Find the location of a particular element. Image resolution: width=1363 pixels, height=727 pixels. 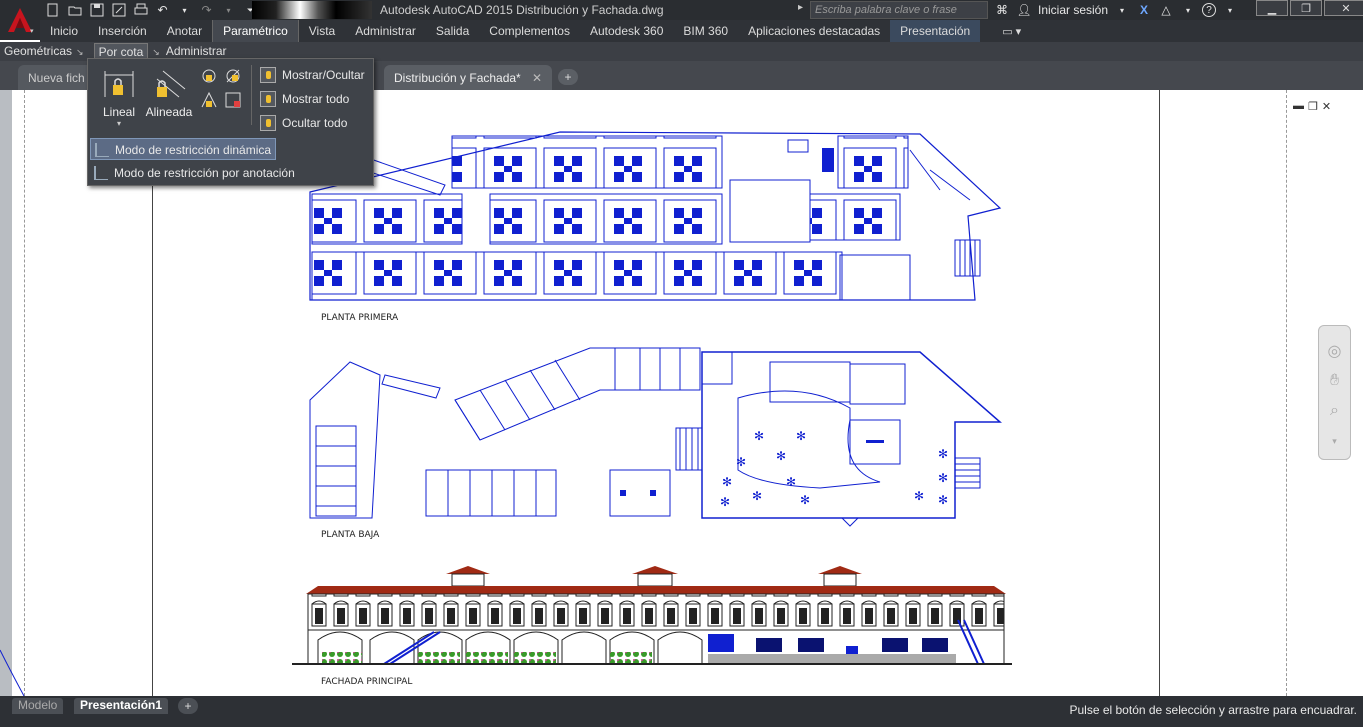

lineal-label: Lineal is located at coordinates (119, 112).